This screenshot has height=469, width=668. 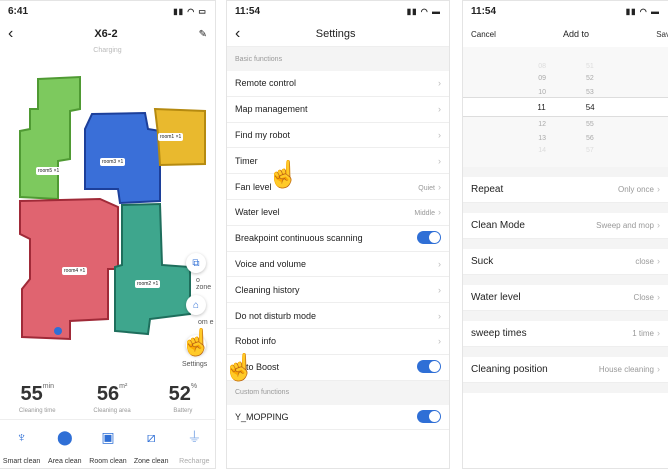 What do you see at coordinates (49, 171) in the screenshot?
I see `room-tag-room5: room5 ×1` at bounding box center [49, 171].